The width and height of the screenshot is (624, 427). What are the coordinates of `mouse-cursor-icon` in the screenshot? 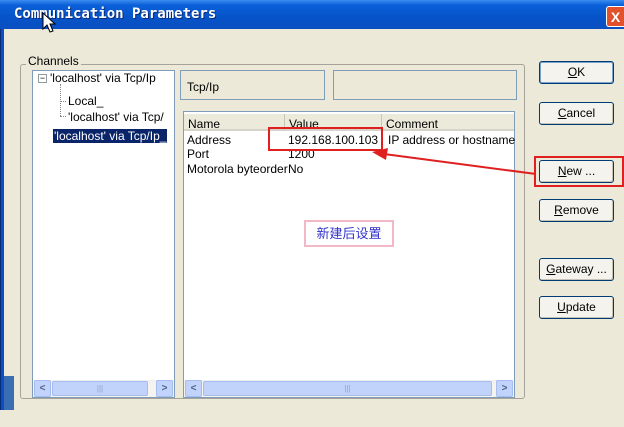 It's located at (49, 22).